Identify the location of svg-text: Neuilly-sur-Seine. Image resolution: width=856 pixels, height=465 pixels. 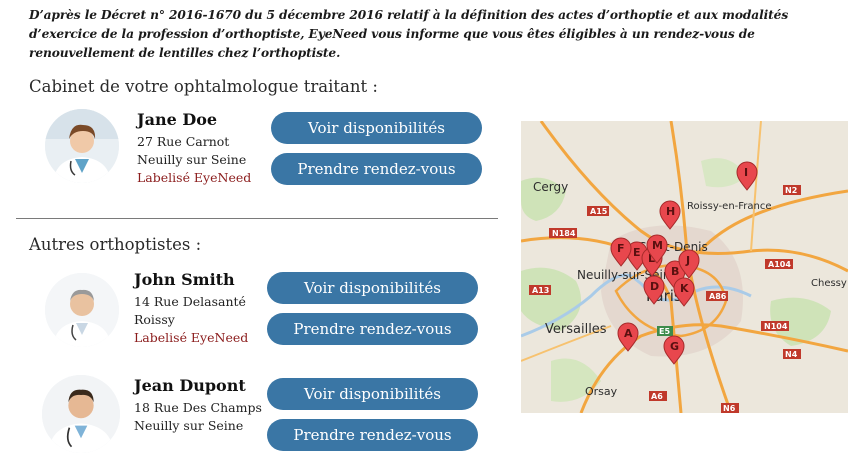
(627, 275).